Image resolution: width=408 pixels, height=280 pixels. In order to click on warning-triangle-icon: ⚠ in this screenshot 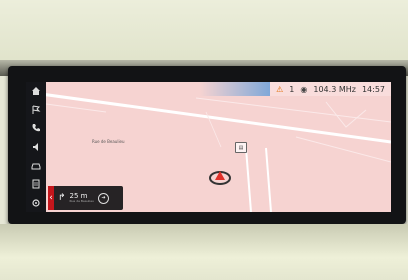, I will do `click(279, 89)`.